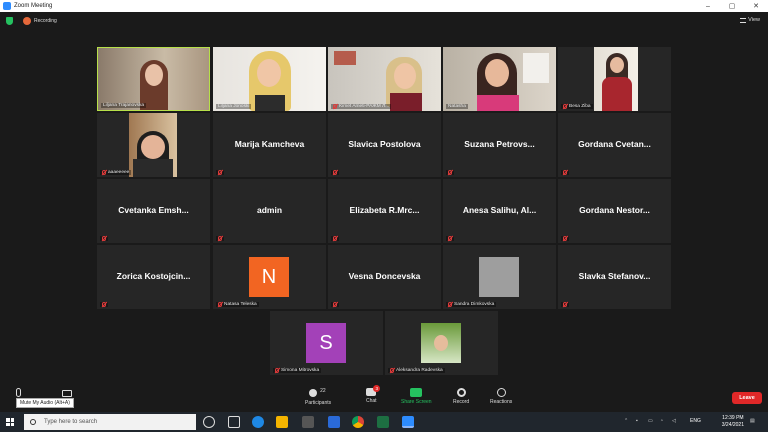  I want to click on camera-icon, so click(67, 393).